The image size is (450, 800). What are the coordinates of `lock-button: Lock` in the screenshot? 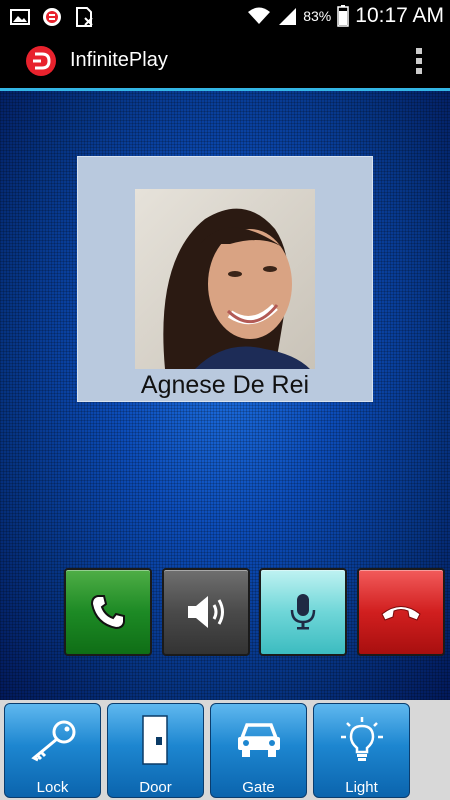 It's located at (52, 750).